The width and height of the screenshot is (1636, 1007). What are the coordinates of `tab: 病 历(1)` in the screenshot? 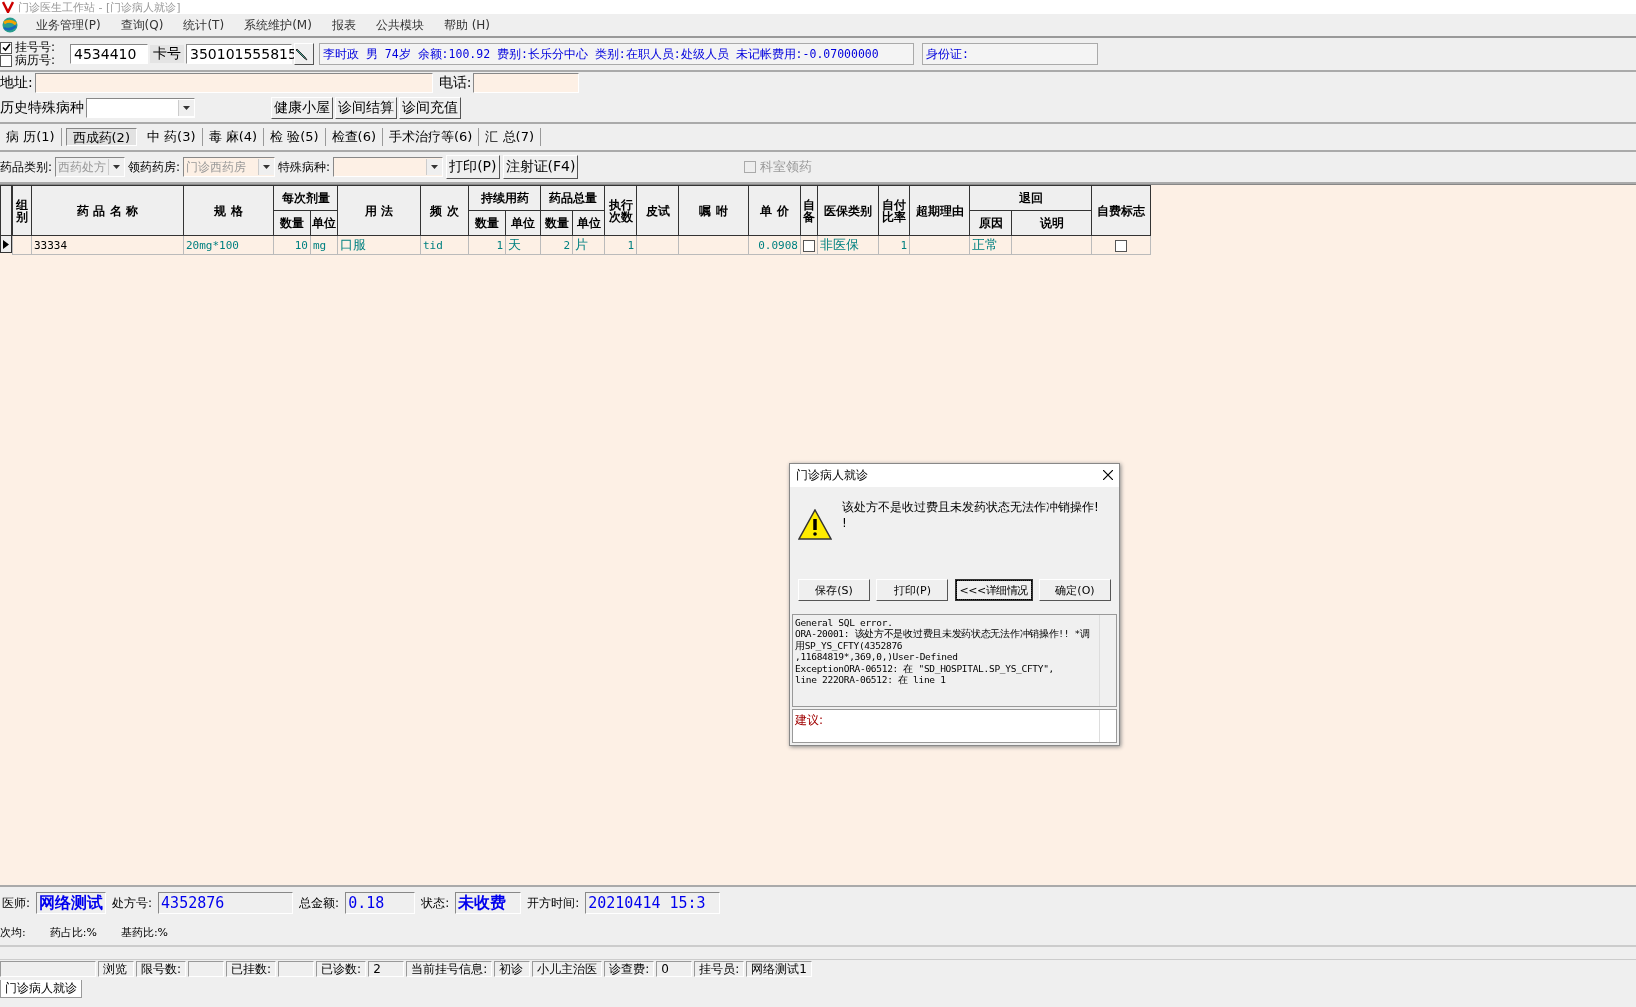 It's located at (31, 137).